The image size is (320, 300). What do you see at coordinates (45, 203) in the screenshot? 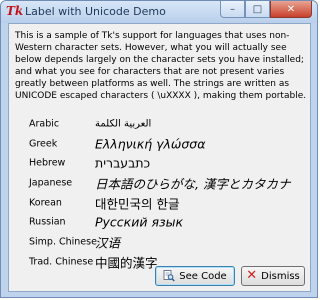
I see `language-label: Korean` at bounding box center [45, 203].